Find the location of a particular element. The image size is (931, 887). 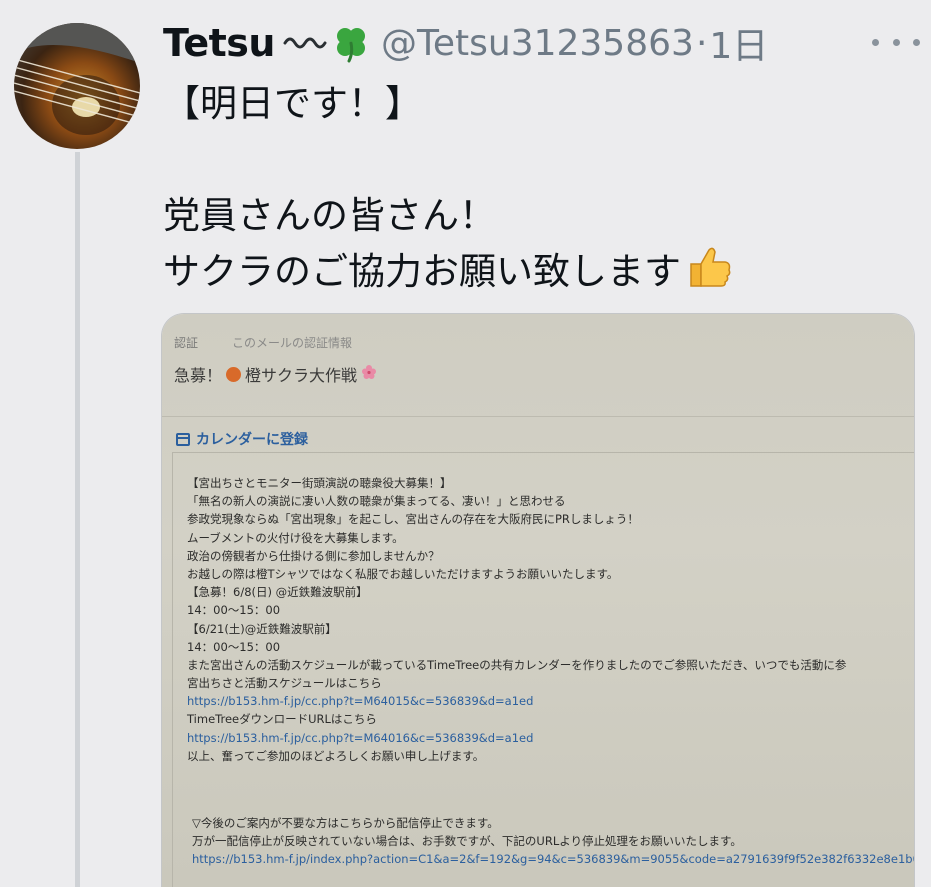

email-divider is located at coordinates (538, 416).